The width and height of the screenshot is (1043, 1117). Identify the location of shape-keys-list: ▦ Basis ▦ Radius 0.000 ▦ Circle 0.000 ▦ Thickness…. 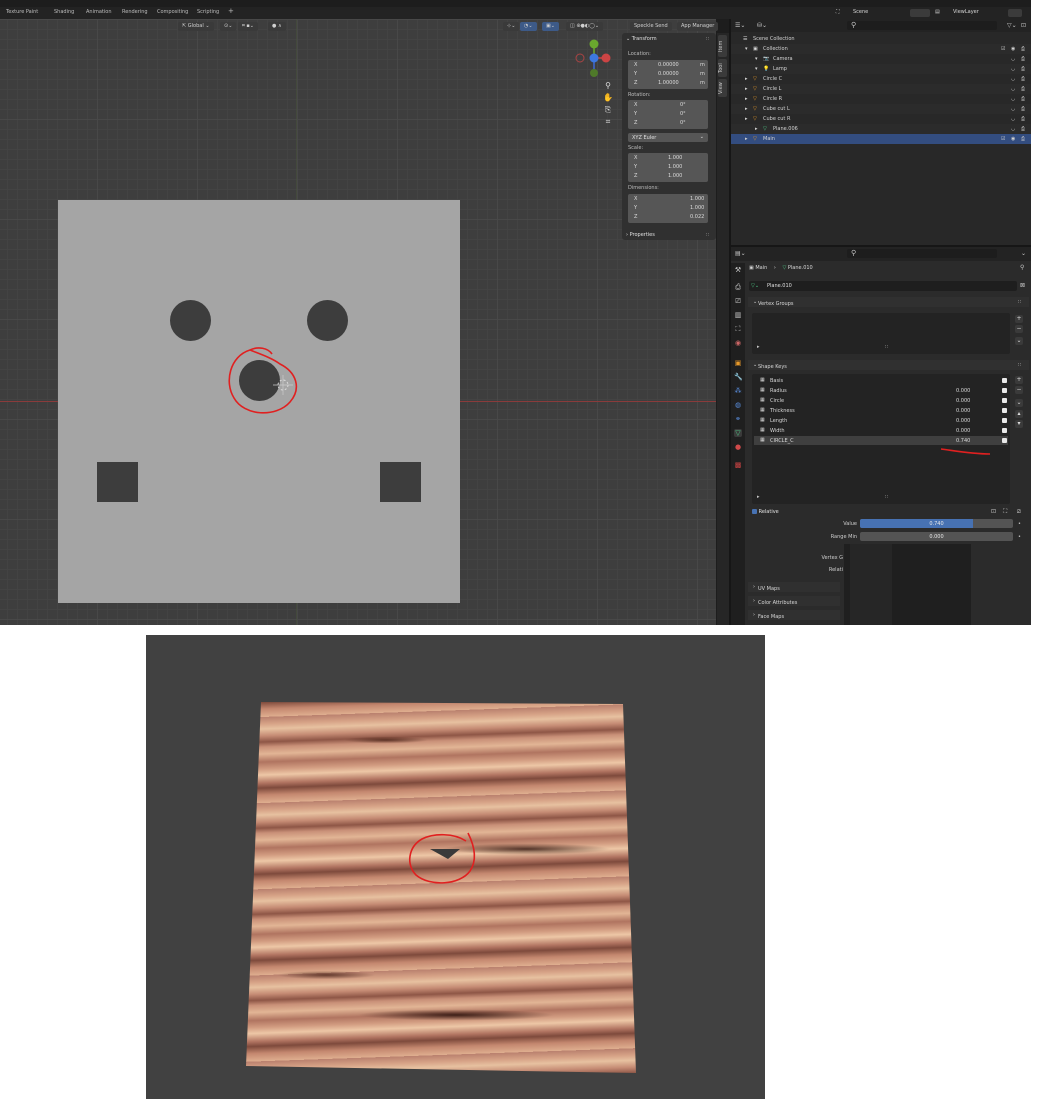
(881, 439).